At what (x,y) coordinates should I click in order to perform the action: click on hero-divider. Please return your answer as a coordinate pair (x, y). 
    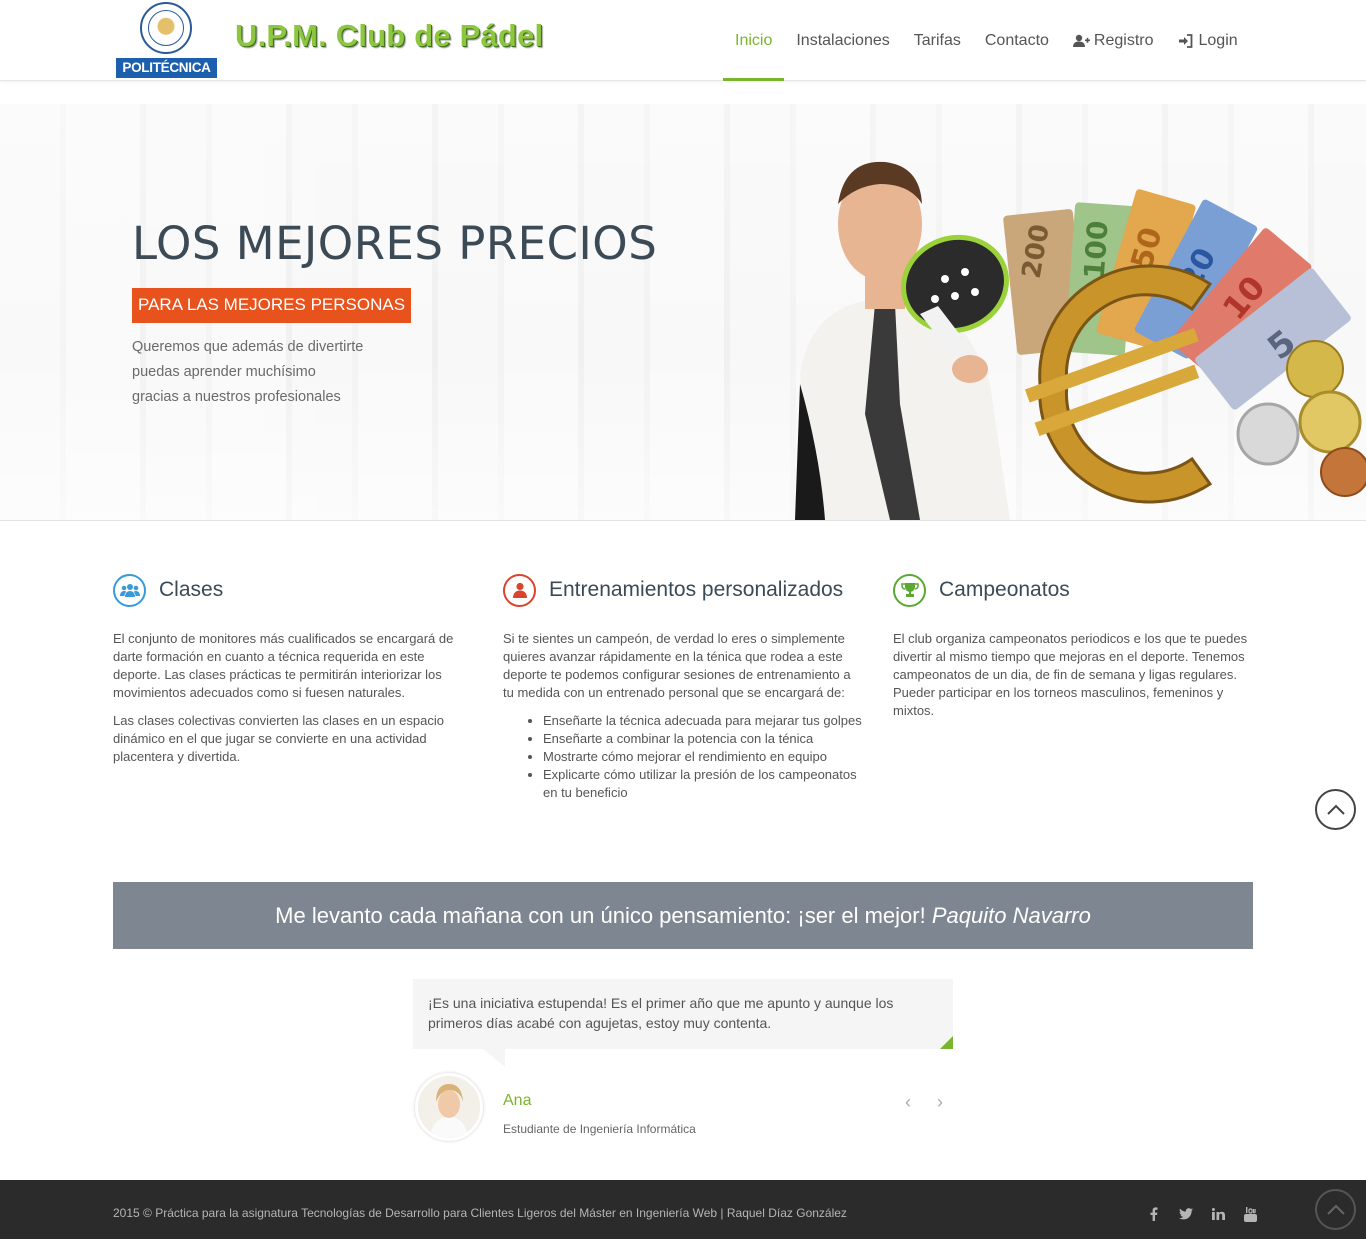
    Looking at the image, I should click on (683, 520).